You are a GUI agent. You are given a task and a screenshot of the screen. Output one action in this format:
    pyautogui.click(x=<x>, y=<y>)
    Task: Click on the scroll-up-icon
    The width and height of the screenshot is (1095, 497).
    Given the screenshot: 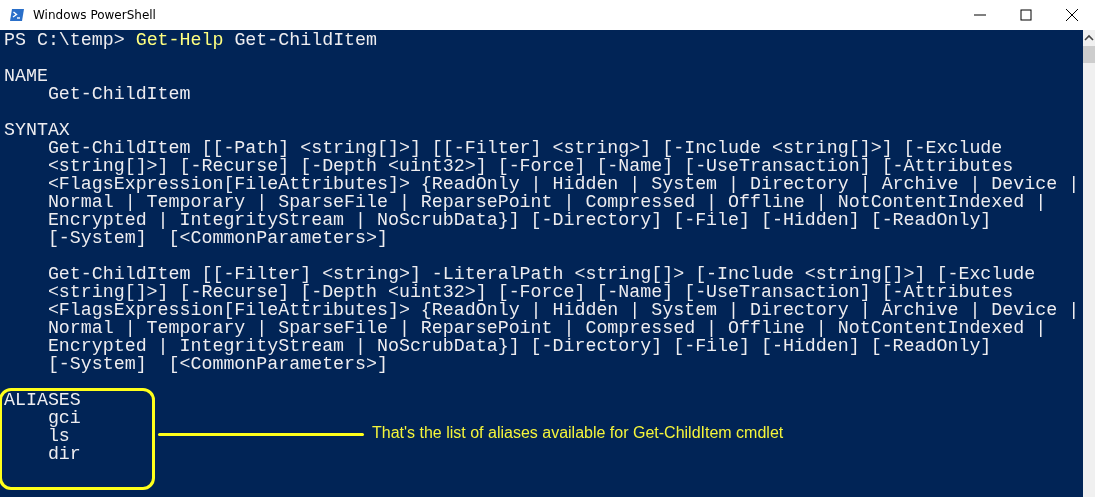 What is the action you would take?
    pyautogui.click(x=1089, y=38)
    